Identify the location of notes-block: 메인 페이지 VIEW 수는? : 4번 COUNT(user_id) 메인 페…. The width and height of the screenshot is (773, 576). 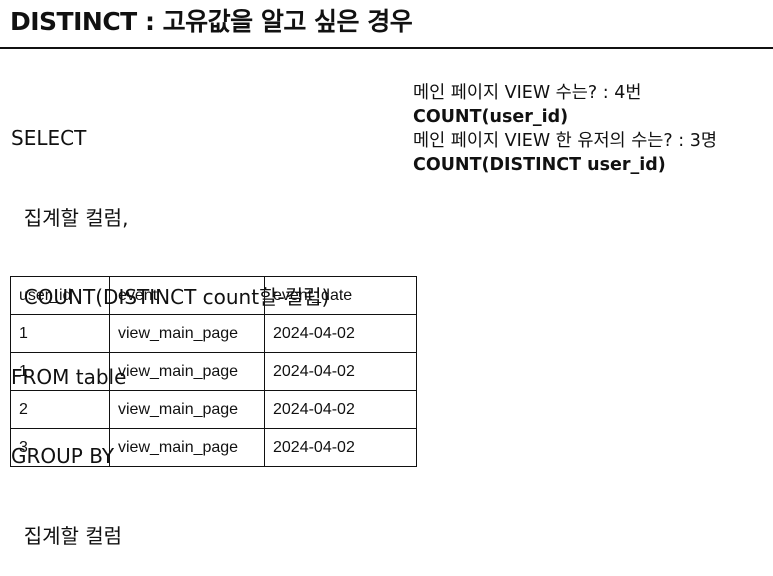
(565, 129).